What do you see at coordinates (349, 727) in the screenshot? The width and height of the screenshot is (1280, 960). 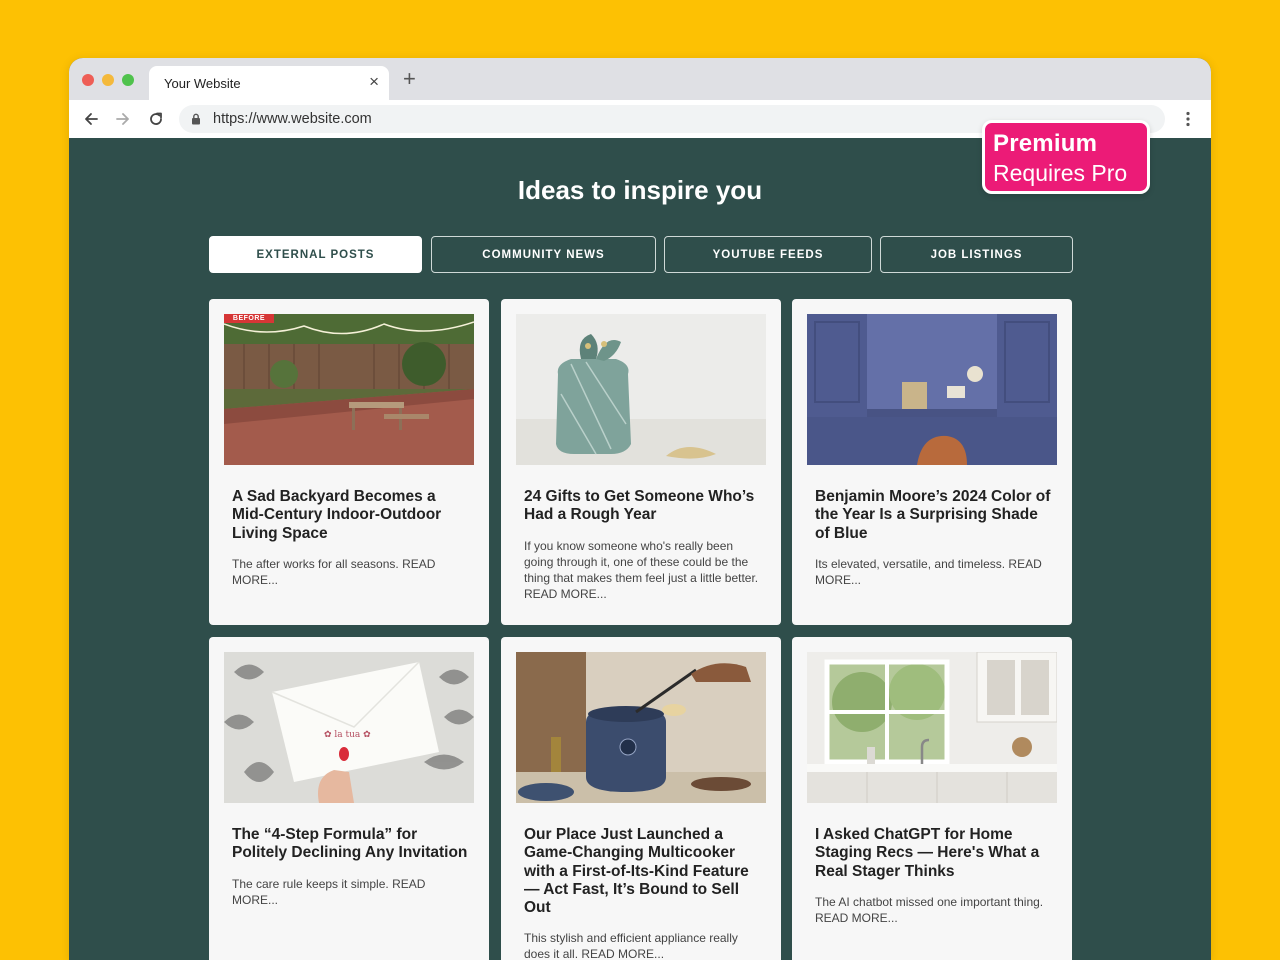 I see `envelope-in-hand-photo: ✿ la tua ✿` at bounding box center [349, 727].